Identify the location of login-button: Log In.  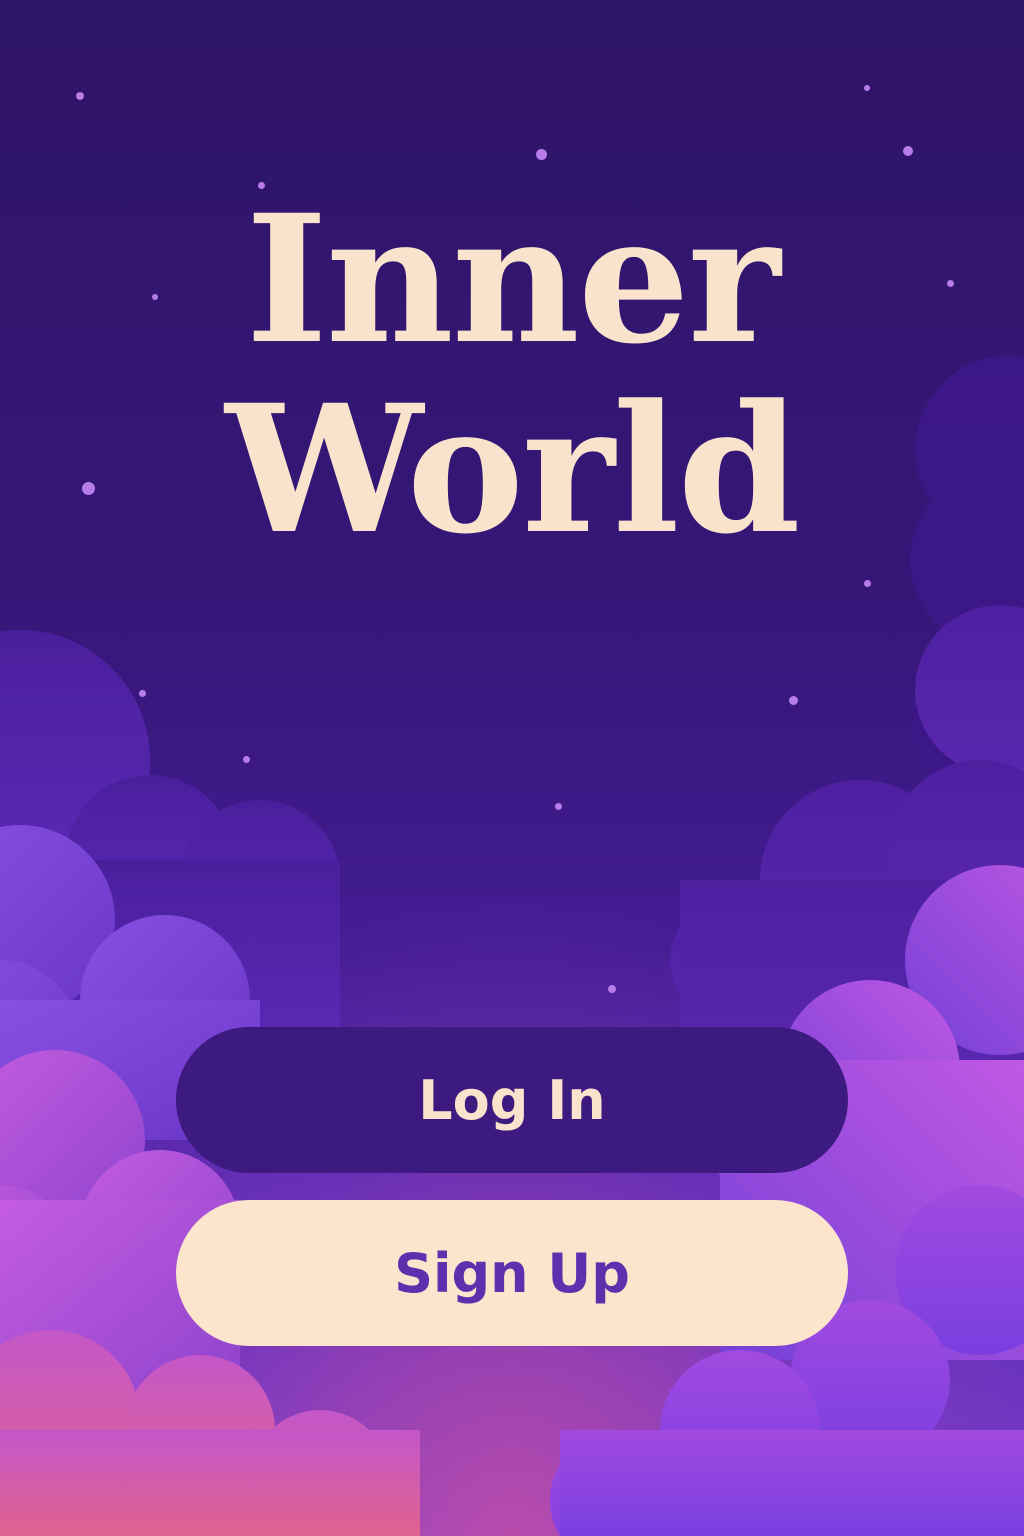
(512, 1100).